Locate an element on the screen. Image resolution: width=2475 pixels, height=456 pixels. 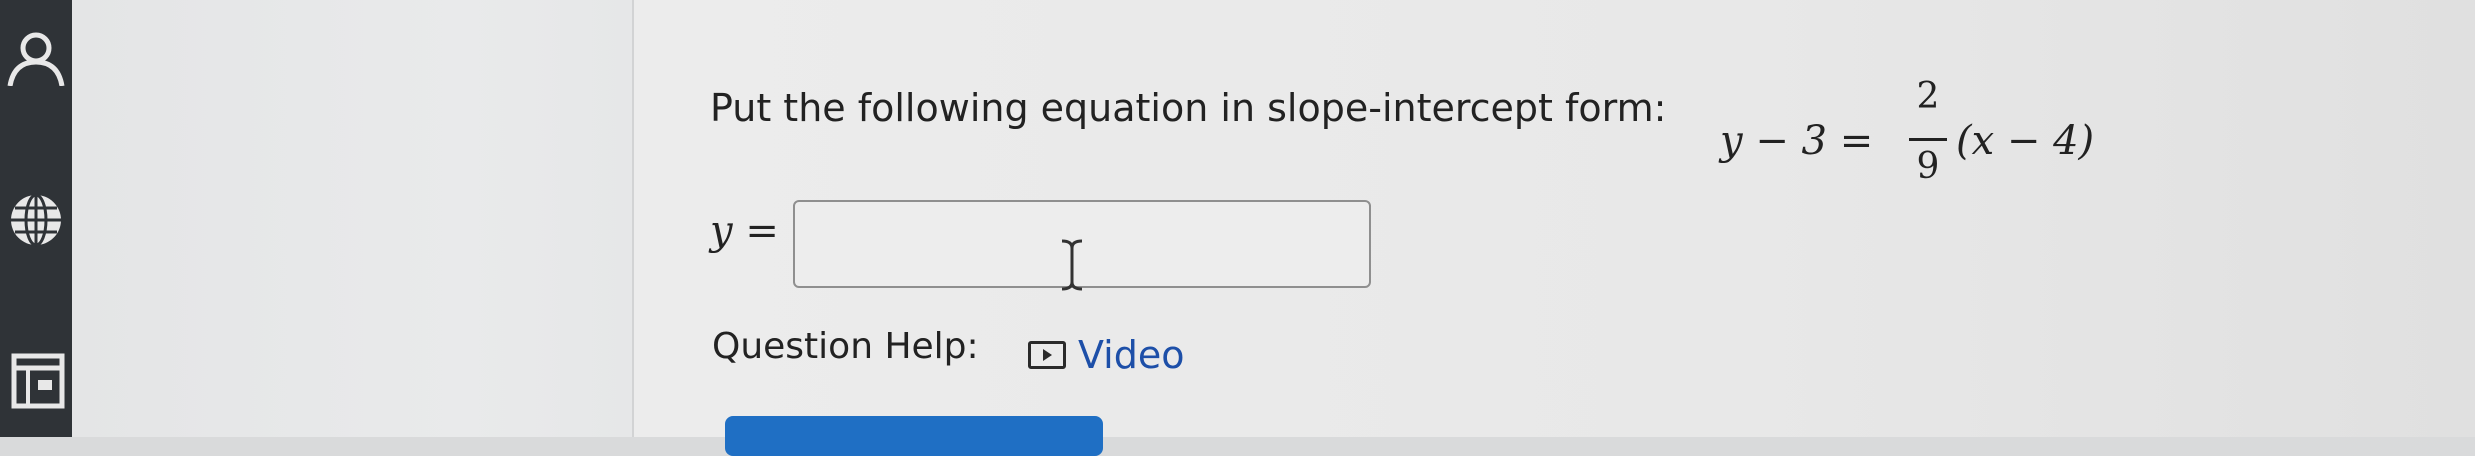
equation-rhs: (x − 4) is located at coordinates (2025, 141).